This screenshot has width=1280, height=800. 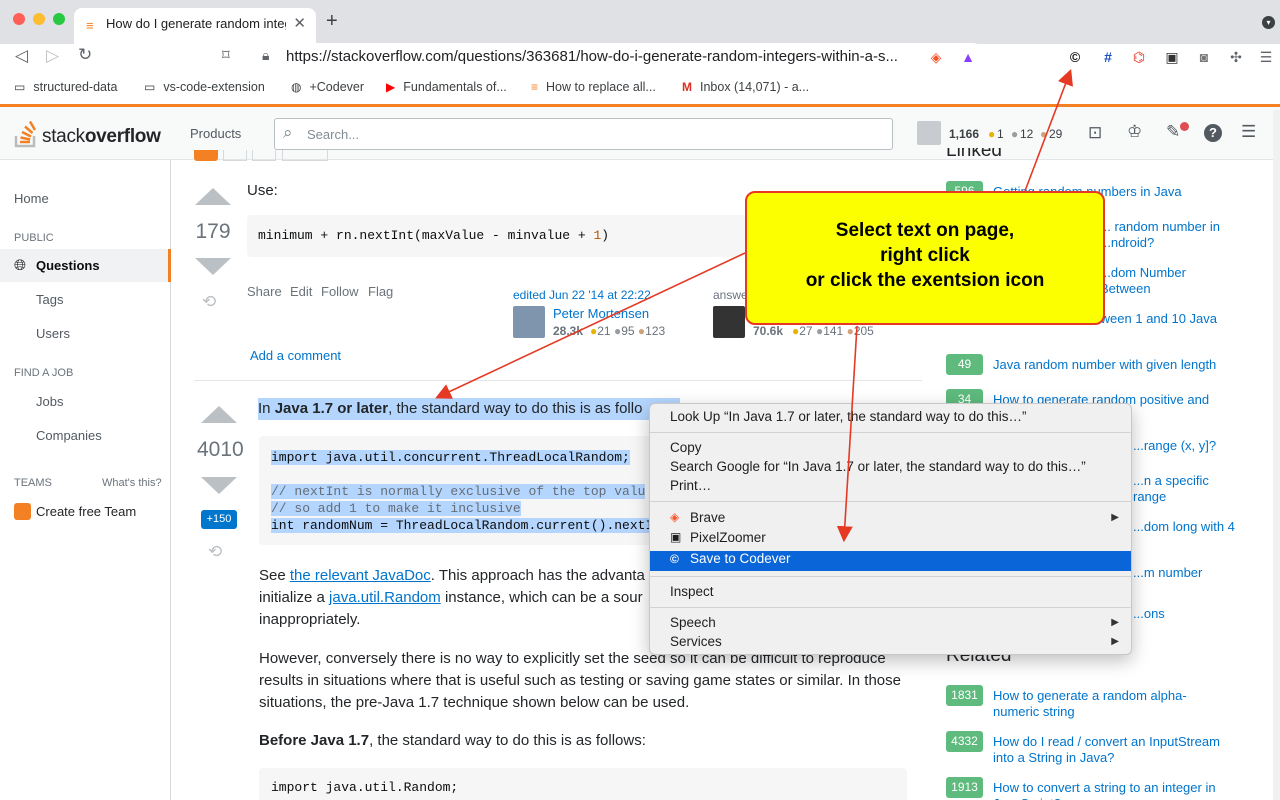 I want to click on reputation-count: 1,166, so click(x=964, y=134).